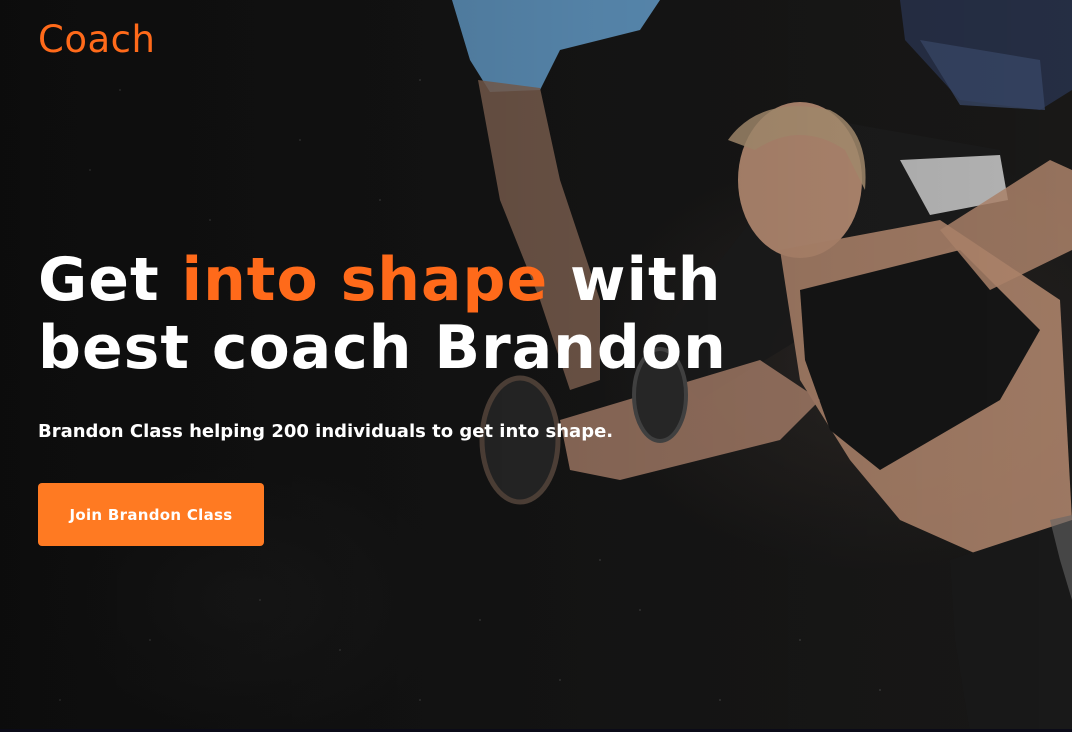 This screenshot has height=732, width=1072. Describe the element at coordinates (96, 40) in the screenshot. I see `brand-logo: Coach` at that location.